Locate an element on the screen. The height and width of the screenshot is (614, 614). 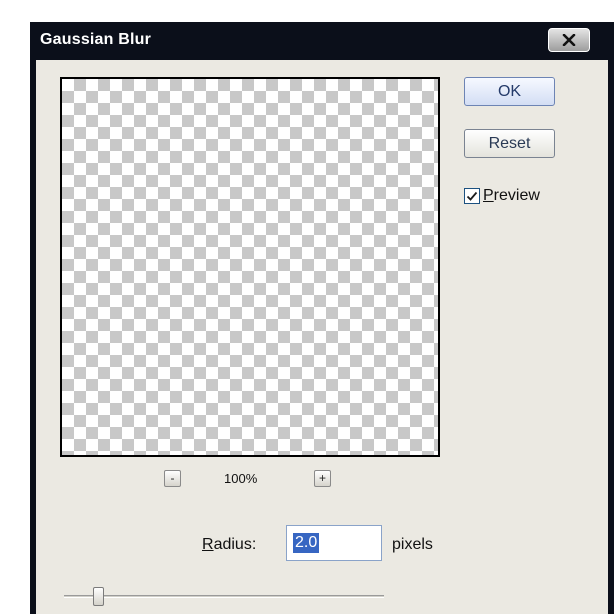
close-icon is located at coordinates (569, 40).